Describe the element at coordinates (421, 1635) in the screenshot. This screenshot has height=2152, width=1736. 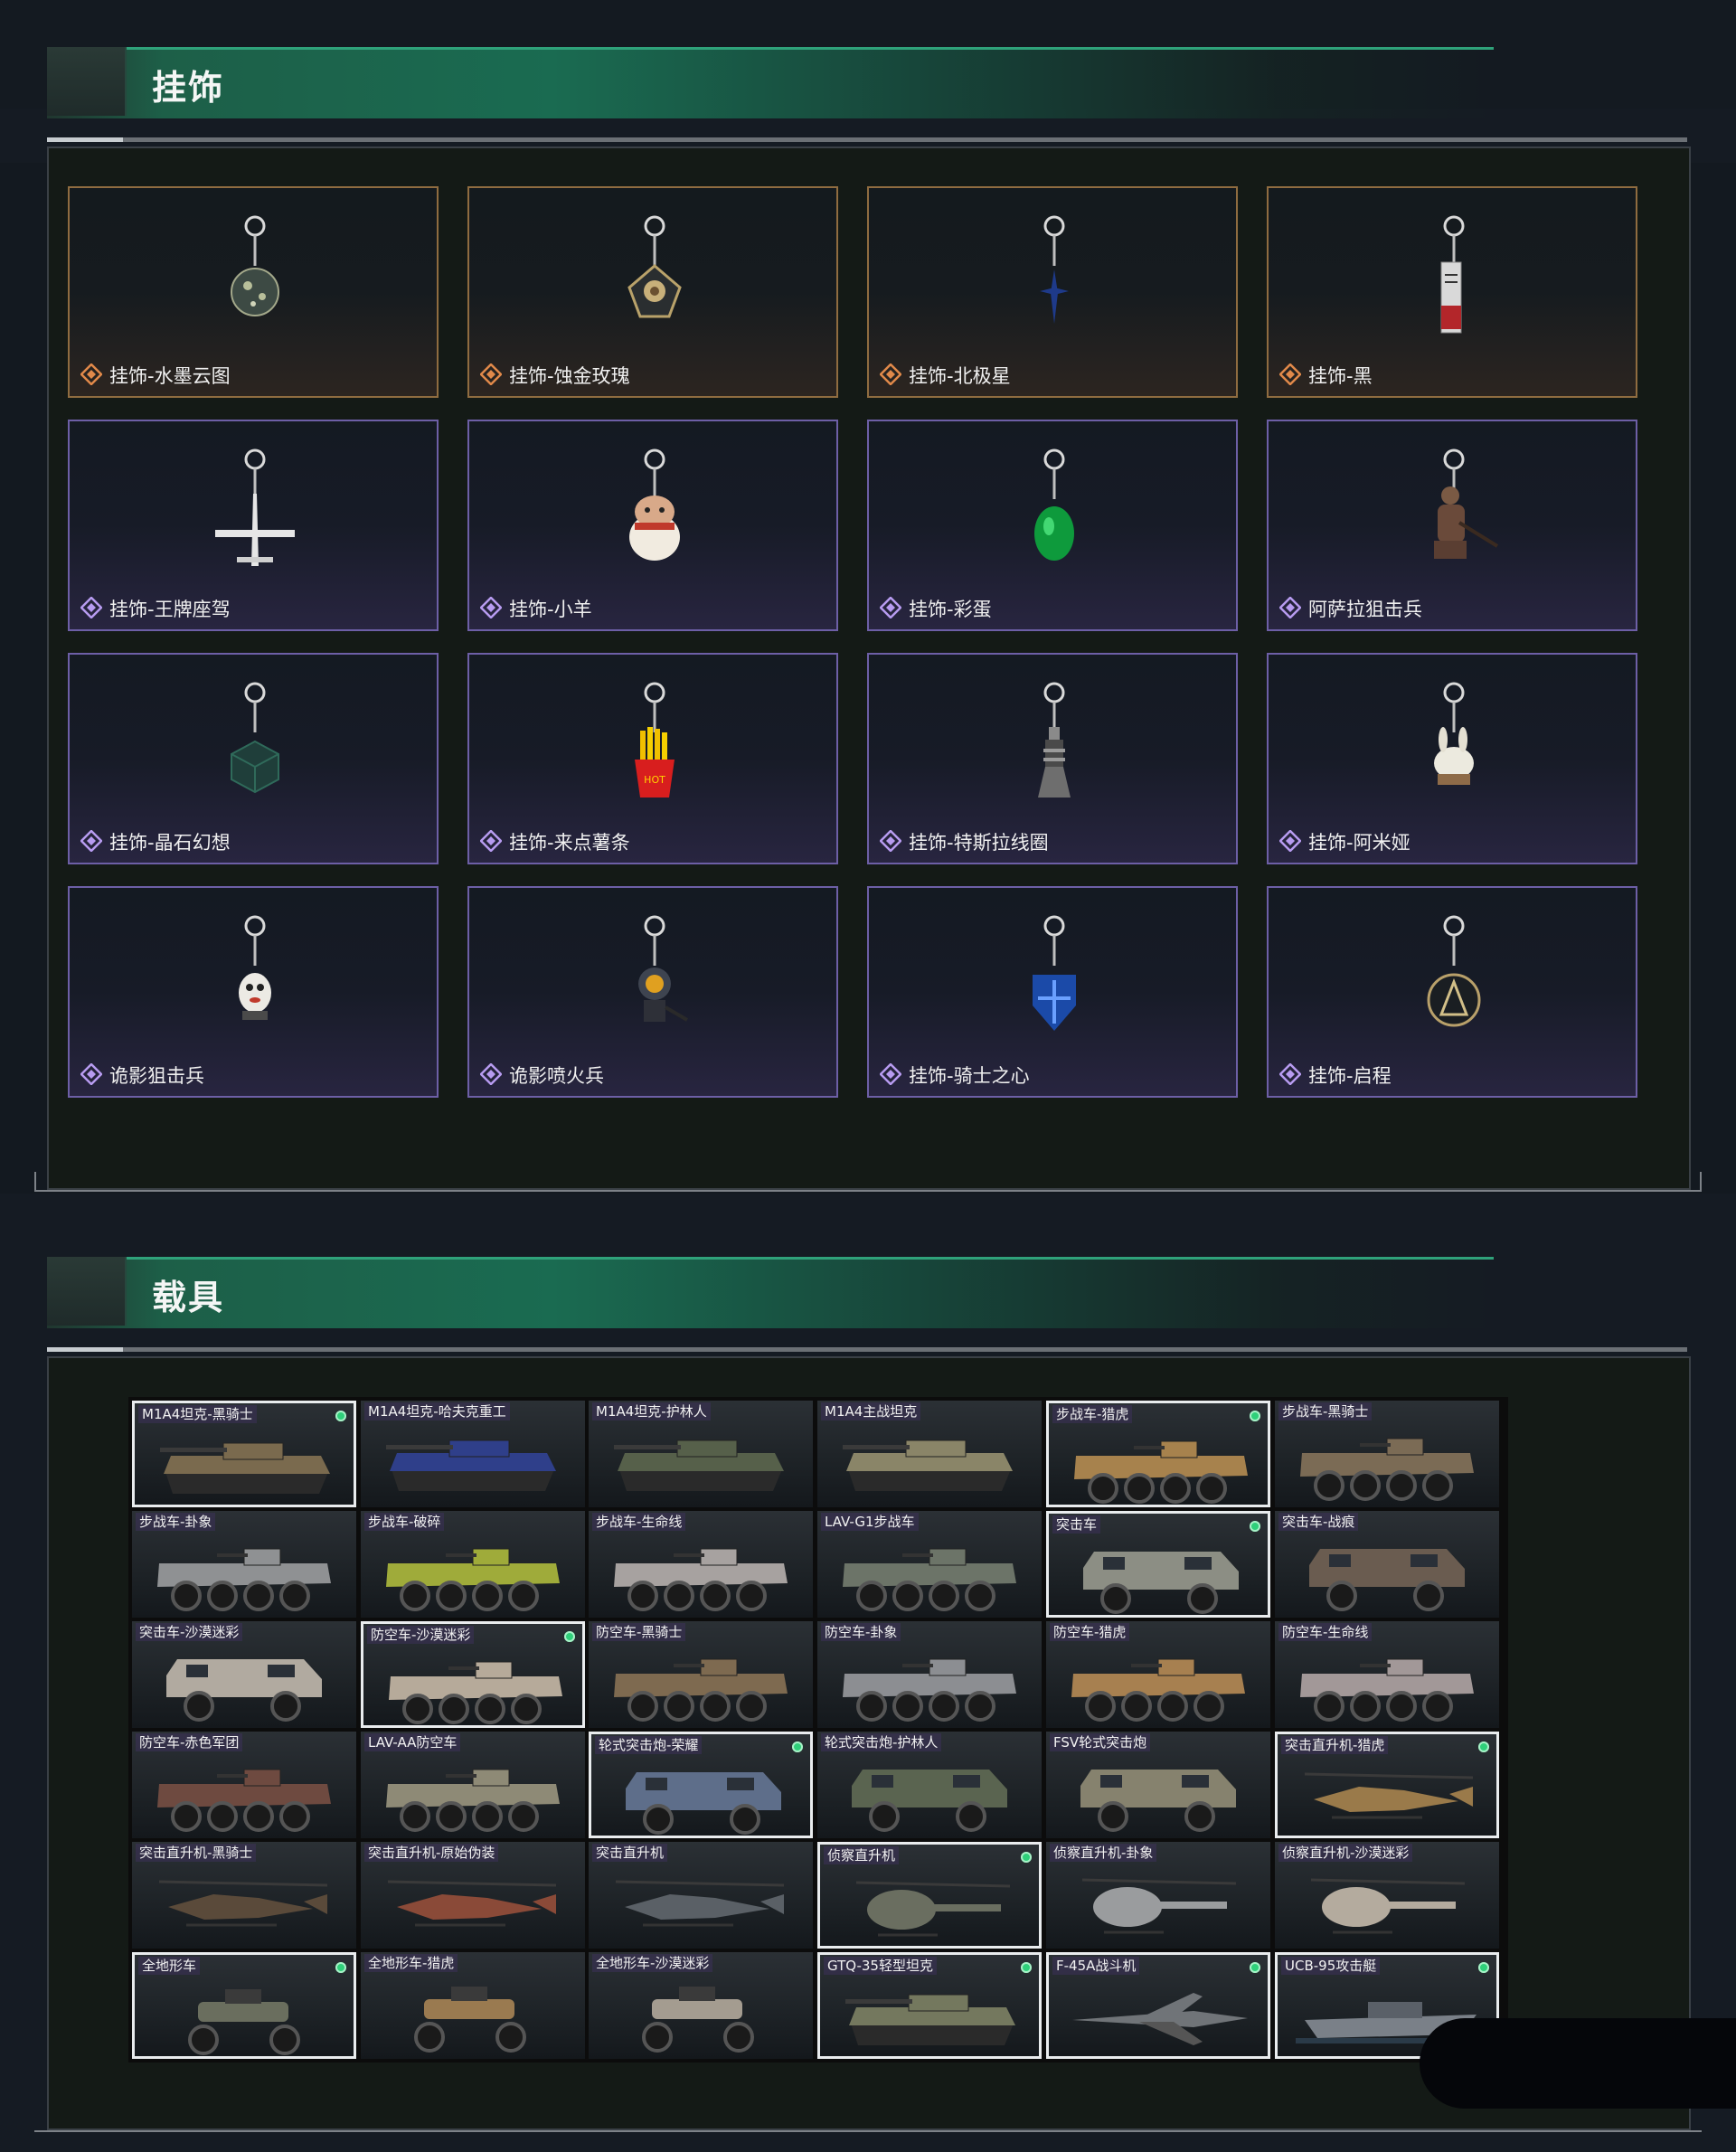
I see `vehicle-name: 防空车-沙漠迷彩` at that location.